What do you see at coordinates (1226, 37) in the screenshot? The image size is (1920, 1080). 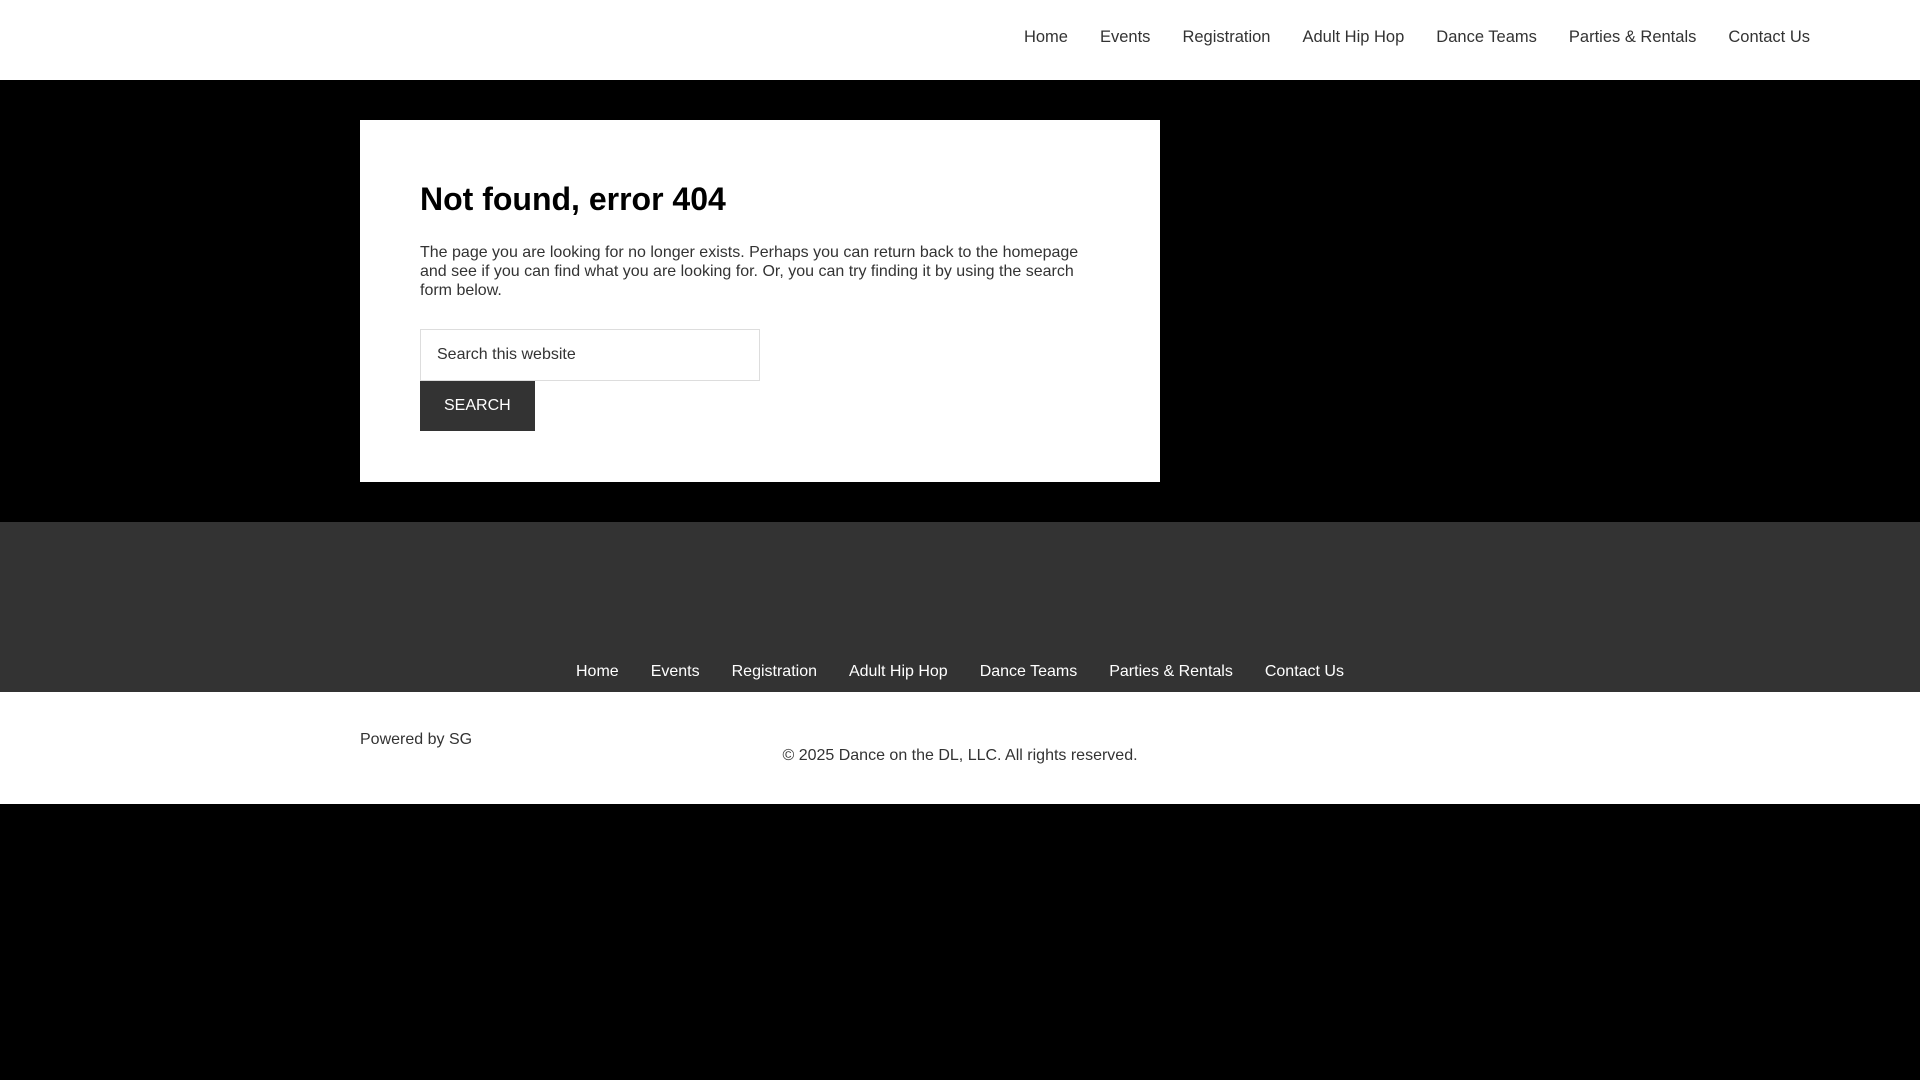 I see `nav-link-registration: Registration` at bounding box center [1226, 37].